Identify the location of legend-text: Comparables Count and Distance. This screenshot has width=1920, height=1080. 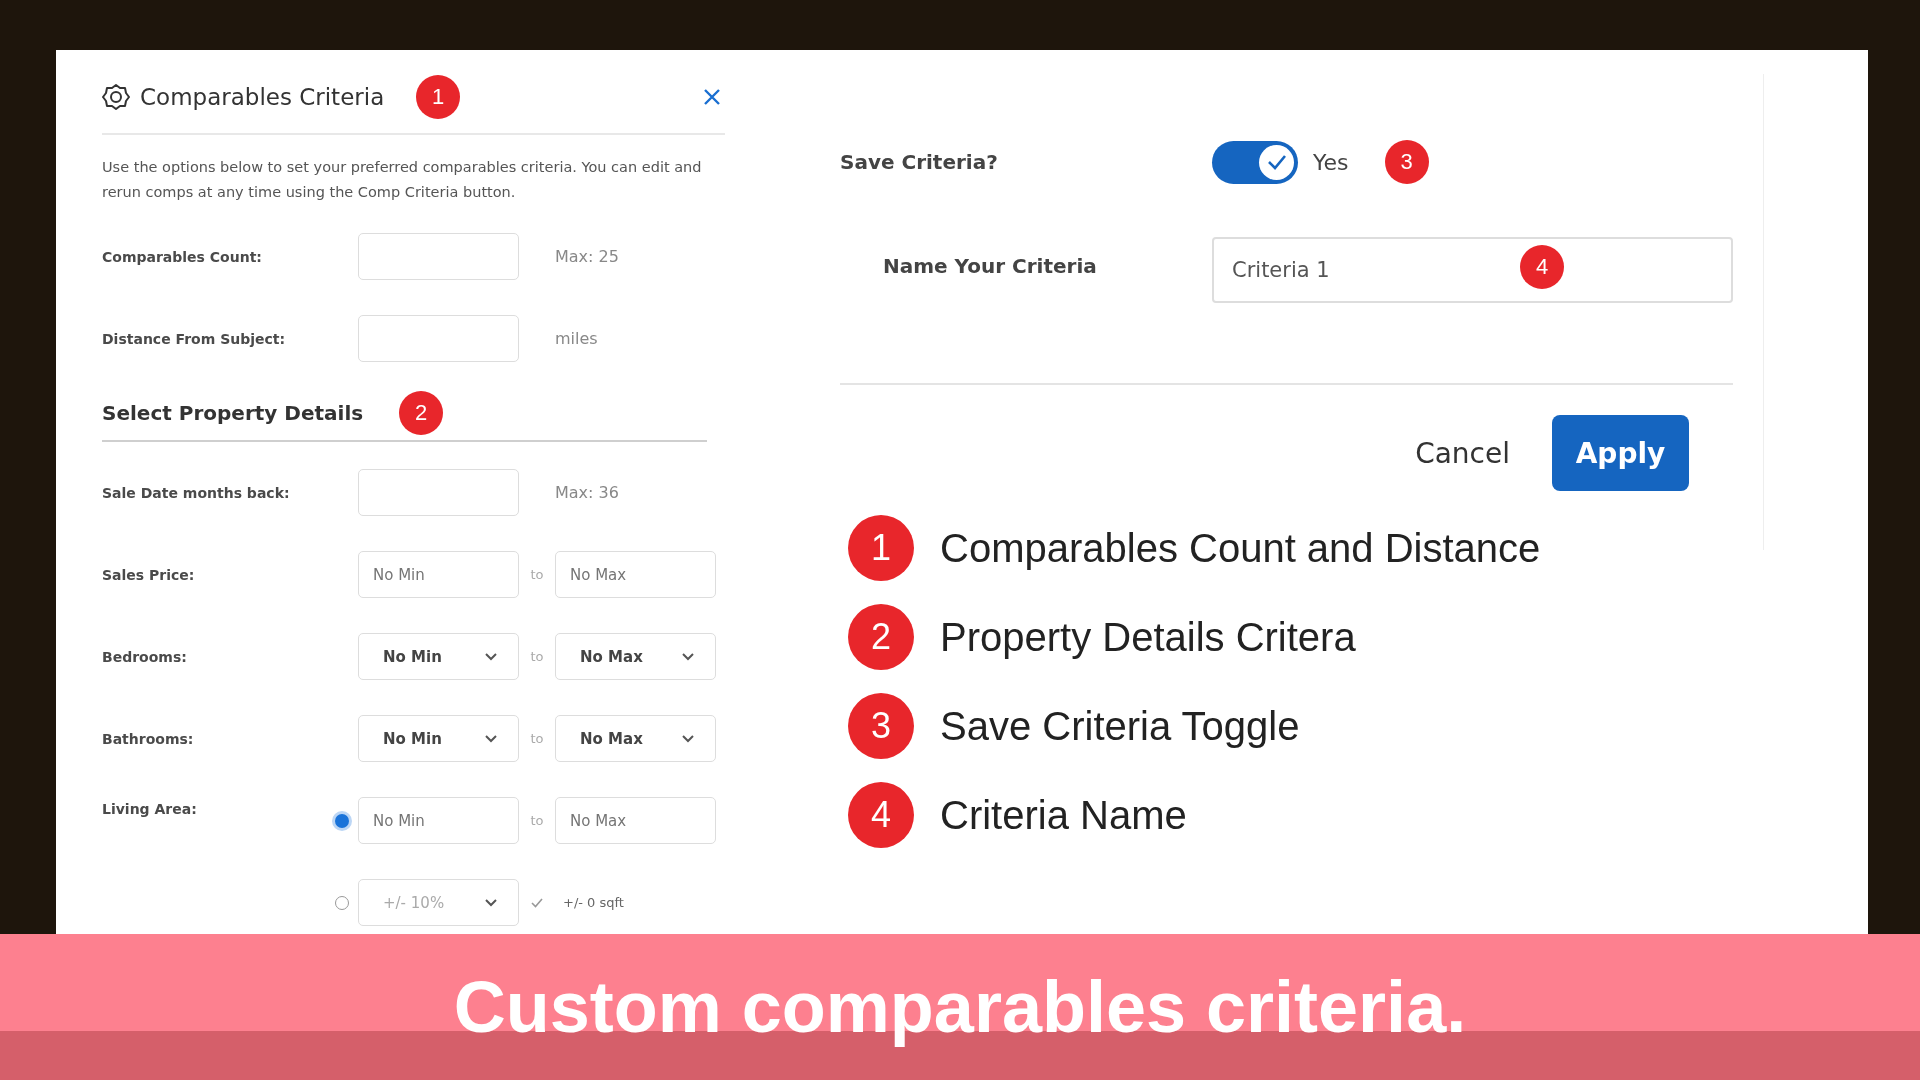
(1240, 548).